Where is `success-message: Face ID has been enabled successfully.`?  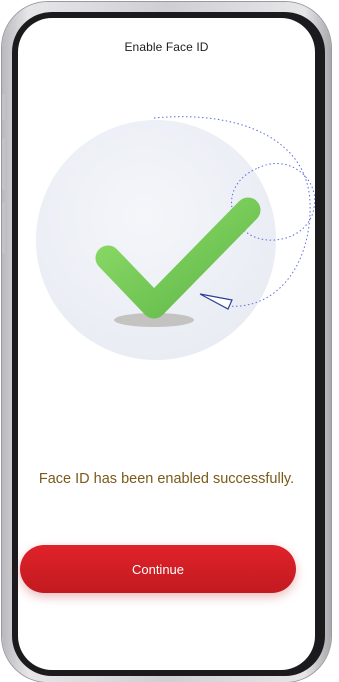 success-message: Face ID has been enabled successfully. is located at coordinates (166, 479).